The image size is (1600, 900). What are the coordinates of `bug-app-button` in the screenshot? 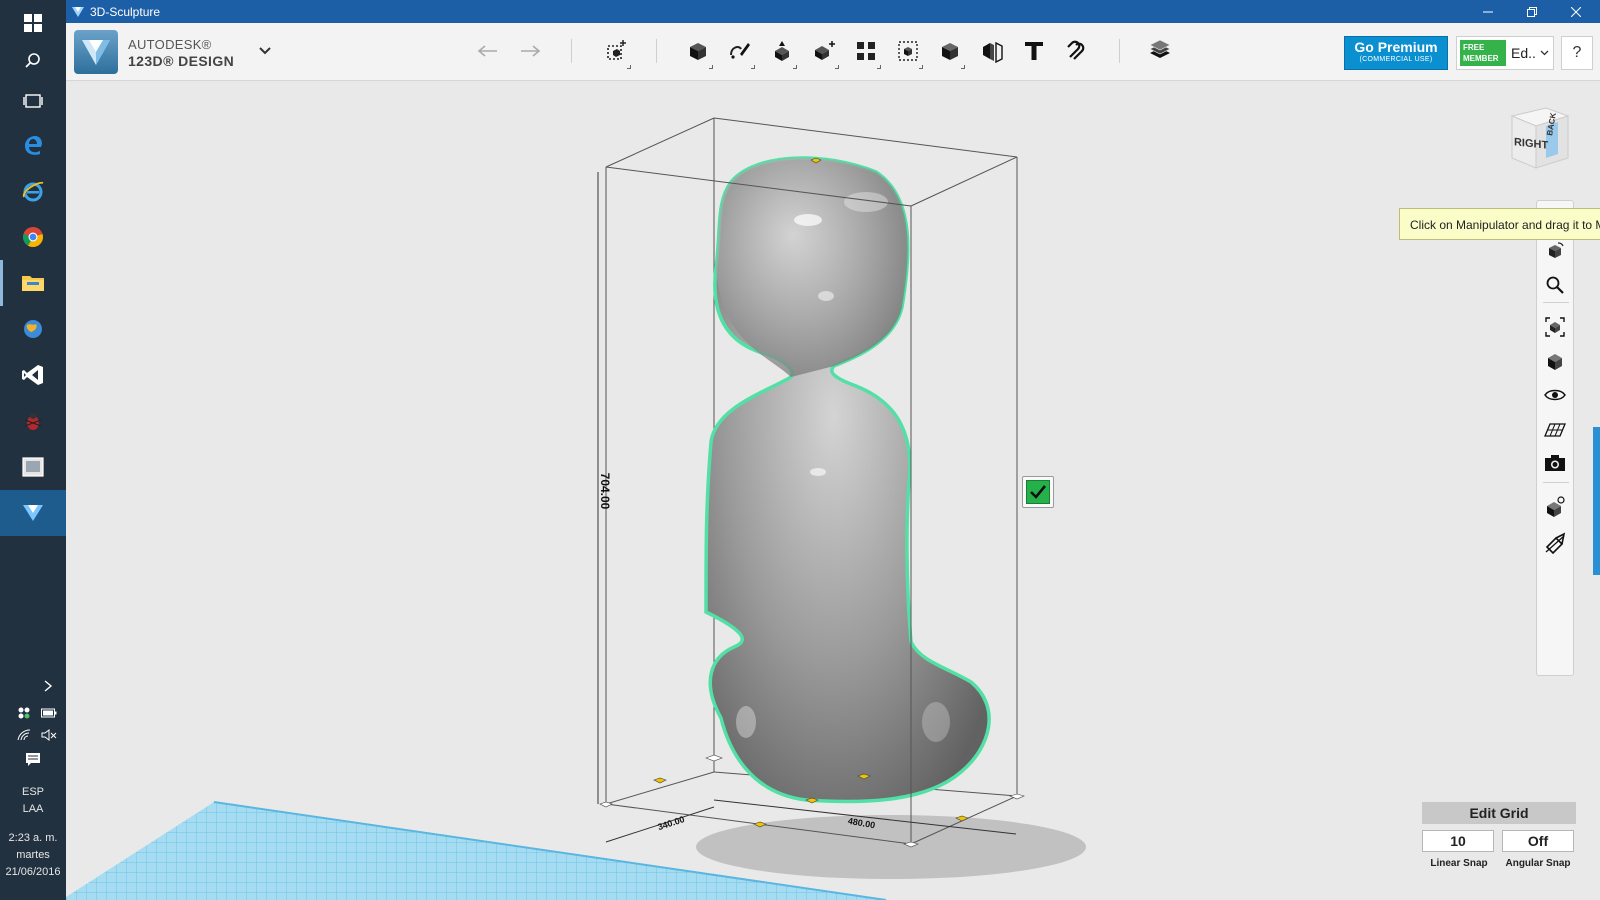 It's located at (33, 421).